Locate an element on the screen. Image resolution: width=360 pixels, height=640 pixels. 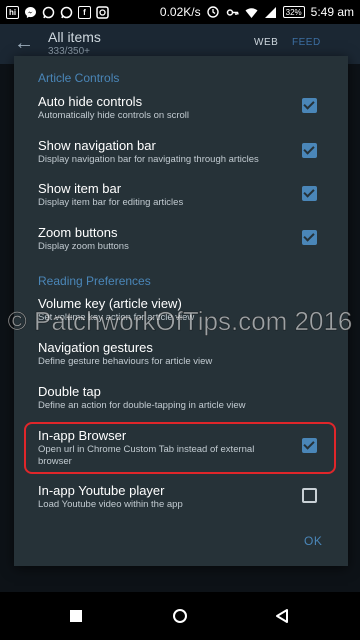
key-icon is located at coordinates (232, 12).